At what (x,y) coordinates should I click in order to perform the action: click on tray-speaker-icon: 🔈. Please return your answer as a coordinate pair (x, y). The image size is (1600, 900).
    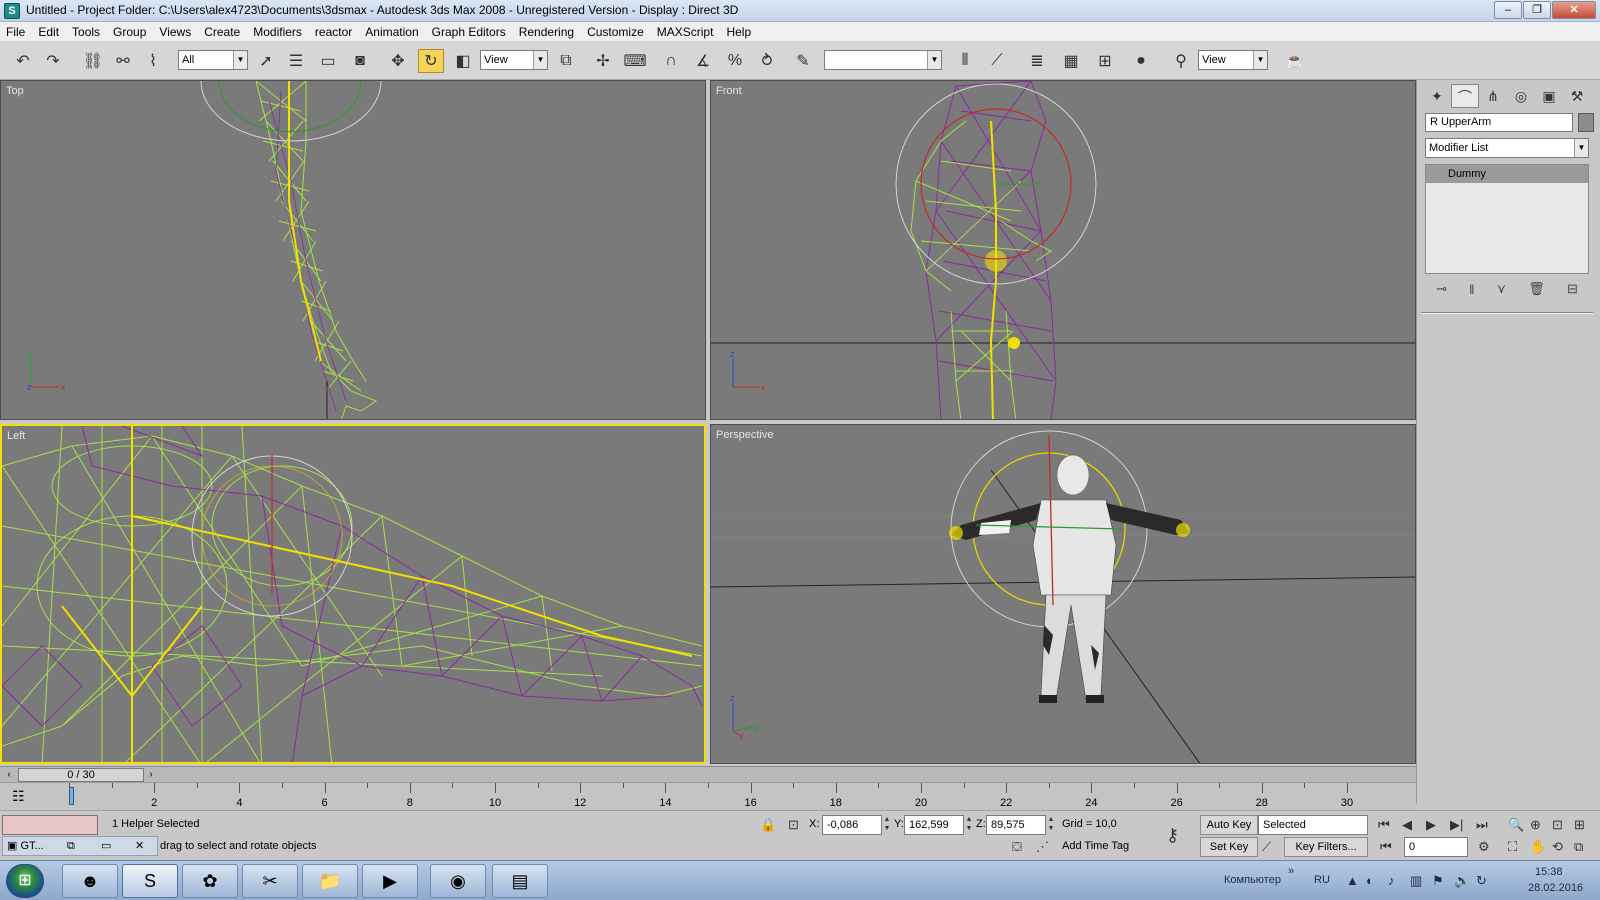
    Looking at the image, I should click on (1462, 881).